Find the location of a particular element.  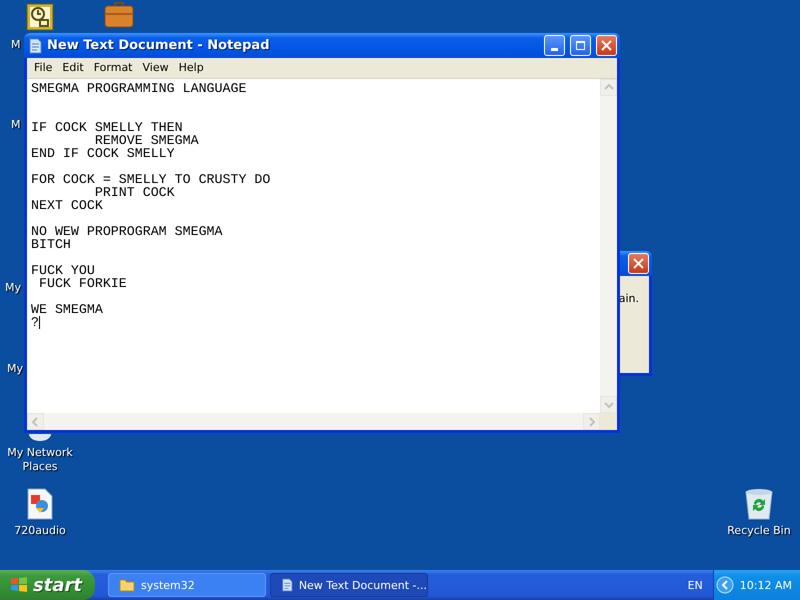

icon-label: My Network Places is located at coordinates (40, 460).